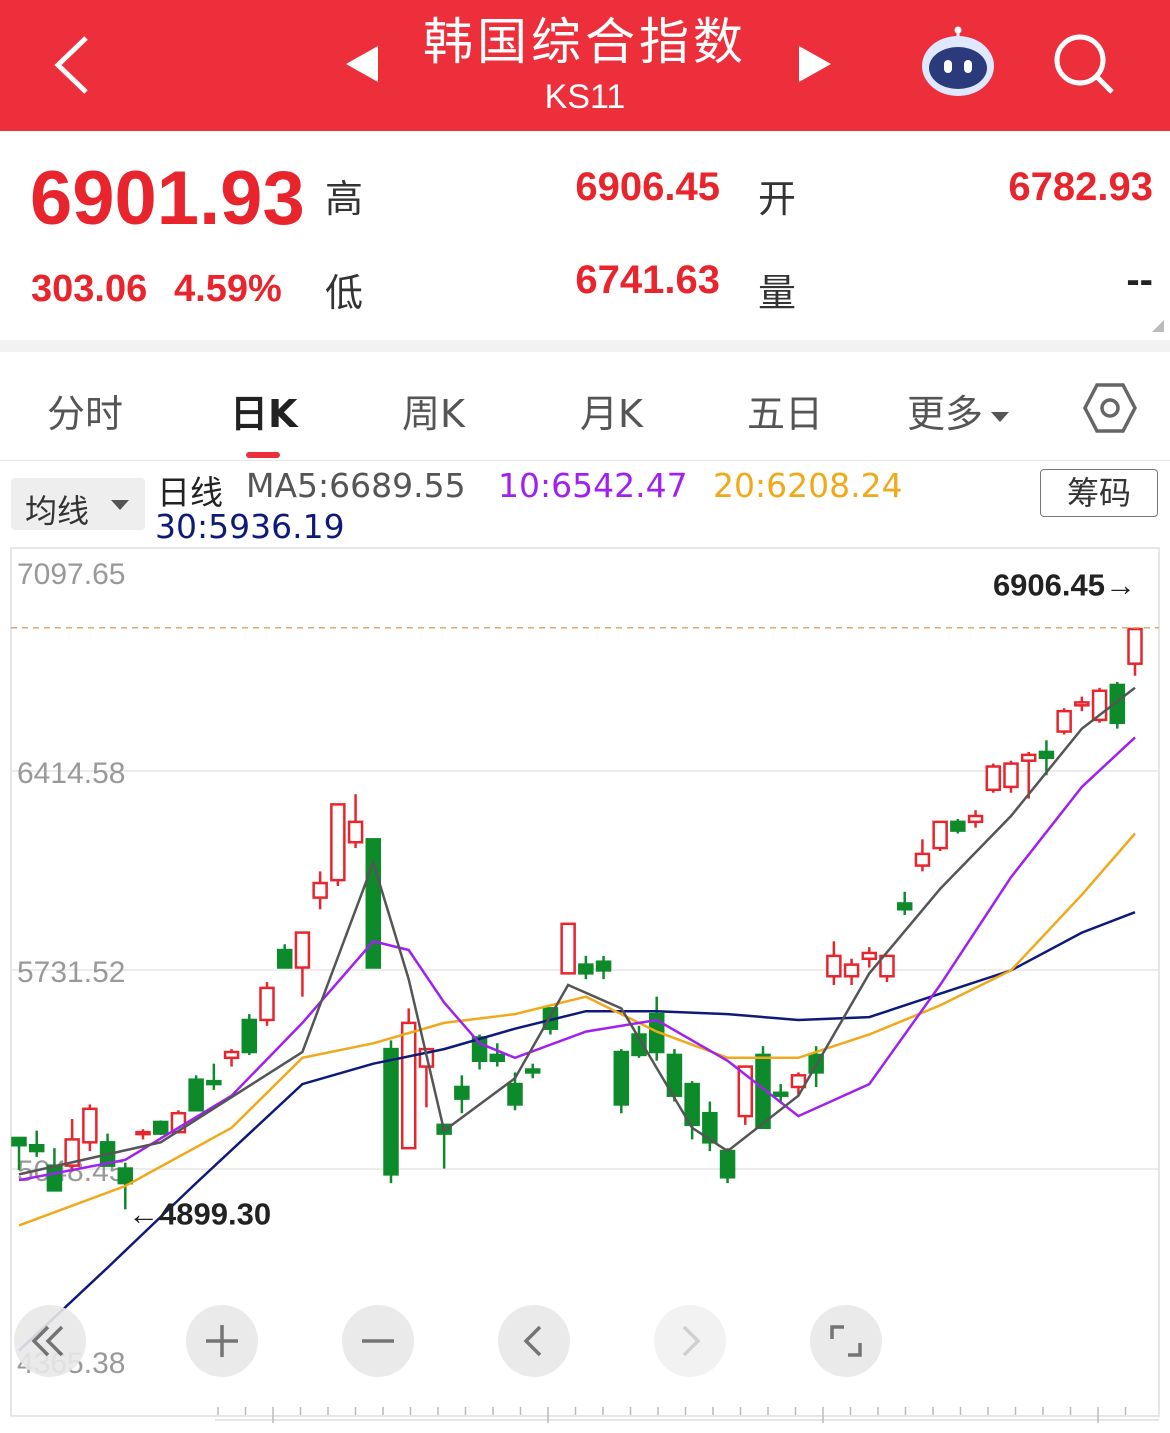 The image size is (1170, 1433). I want to click on ma10-value: 10:6542.47, so click(593, 485).